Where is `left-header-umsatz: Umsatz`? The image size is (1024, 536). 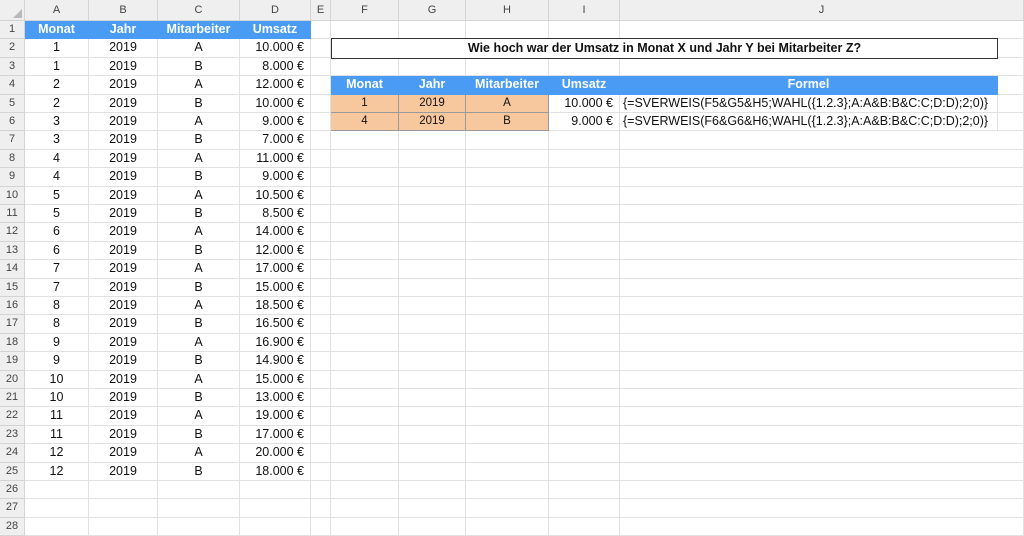 left-header-umsatz: Umsatz is located at coordinates (275, 30).